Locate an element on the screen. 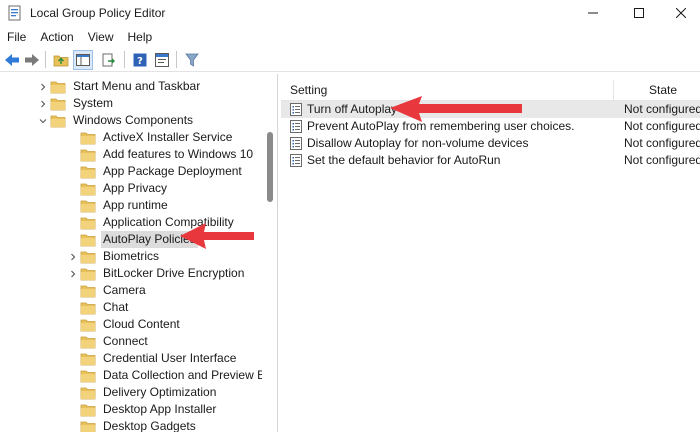 This screenshot has height=432, width=700. tree-item: Application Compatibility is located at coordinates (151, 222).